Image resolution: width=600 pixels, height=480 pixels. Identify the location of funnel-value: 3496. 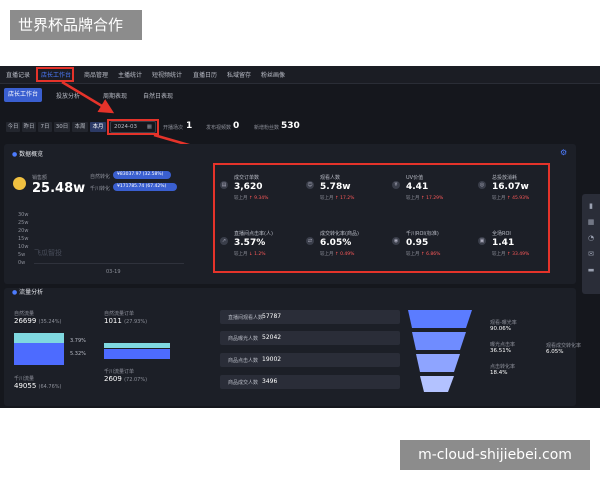
(270, 381).